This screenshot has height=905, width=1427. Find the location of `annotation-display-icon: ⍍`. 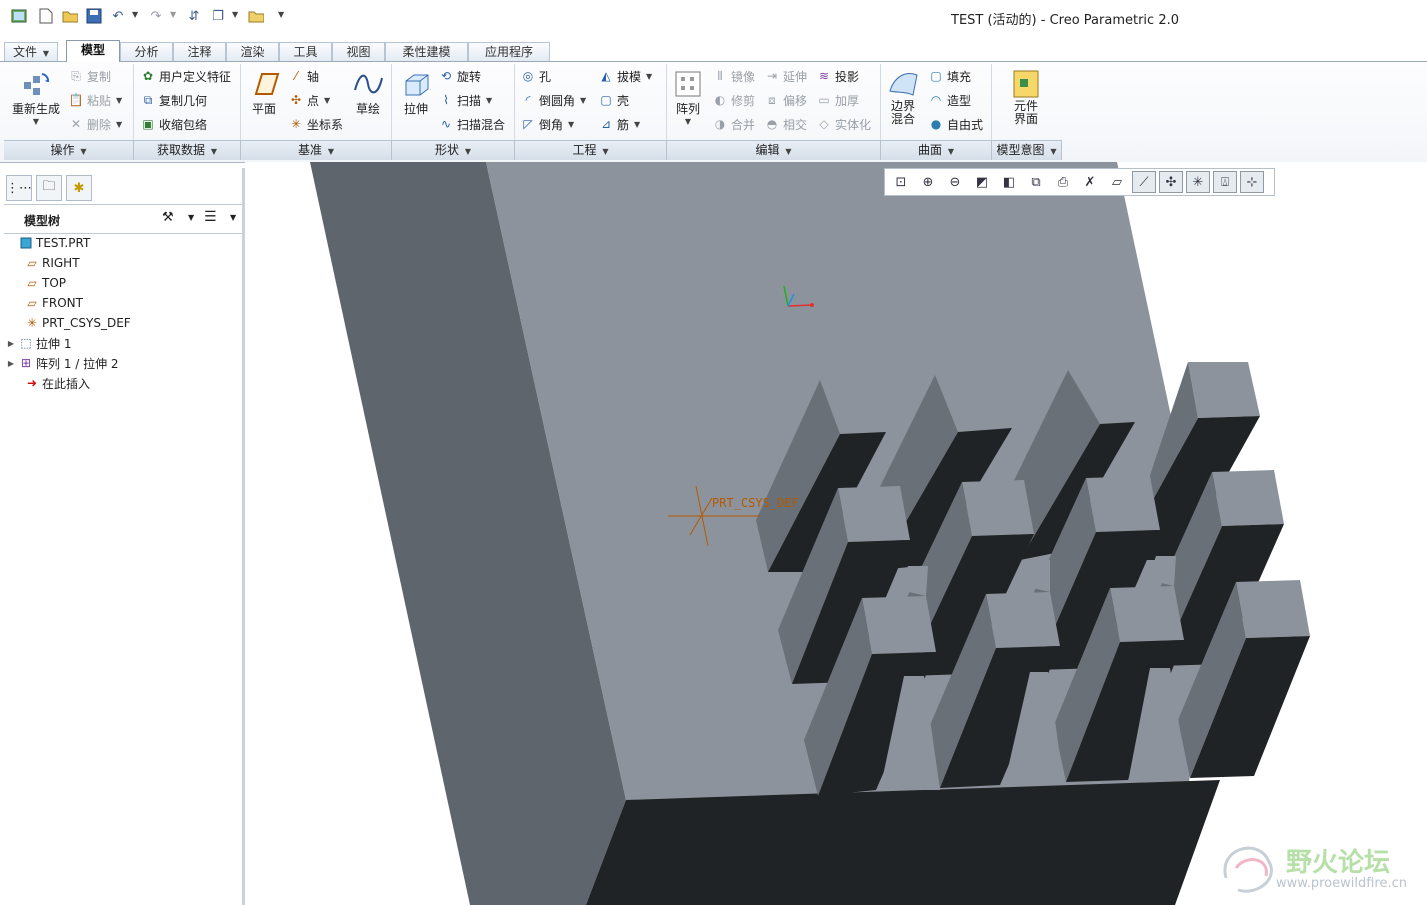

annotation-display-icon: ⍍ is located at coordinates (1225, 182).